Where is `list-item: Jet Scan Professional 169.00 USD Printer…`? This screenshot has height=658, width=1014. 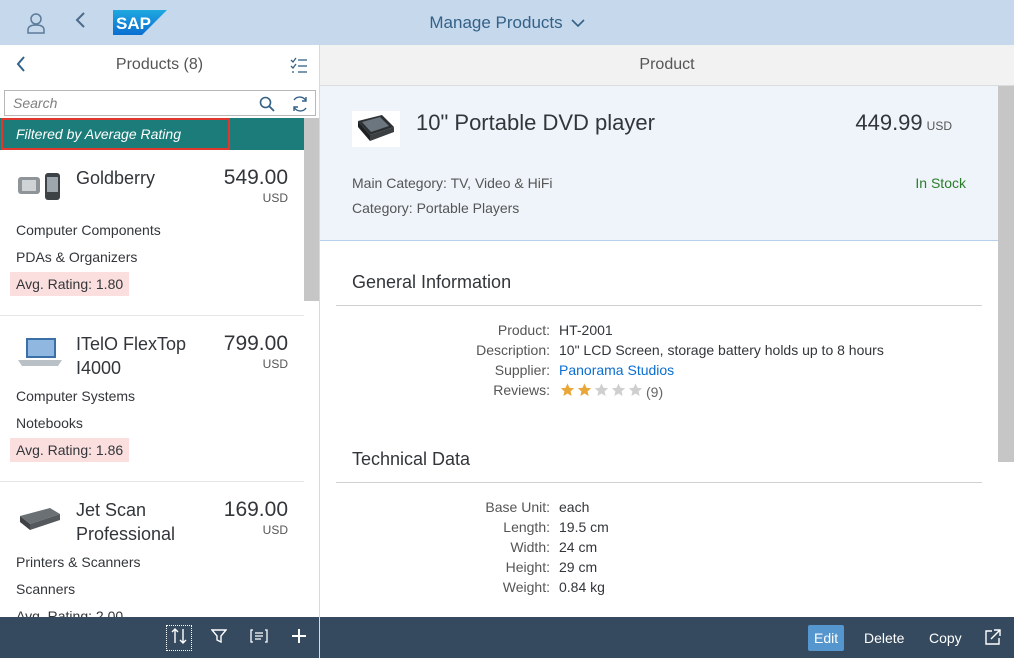
list-item: Jet Scan Professional 169.00 USD Printer… is located at coordinates (152, 549).